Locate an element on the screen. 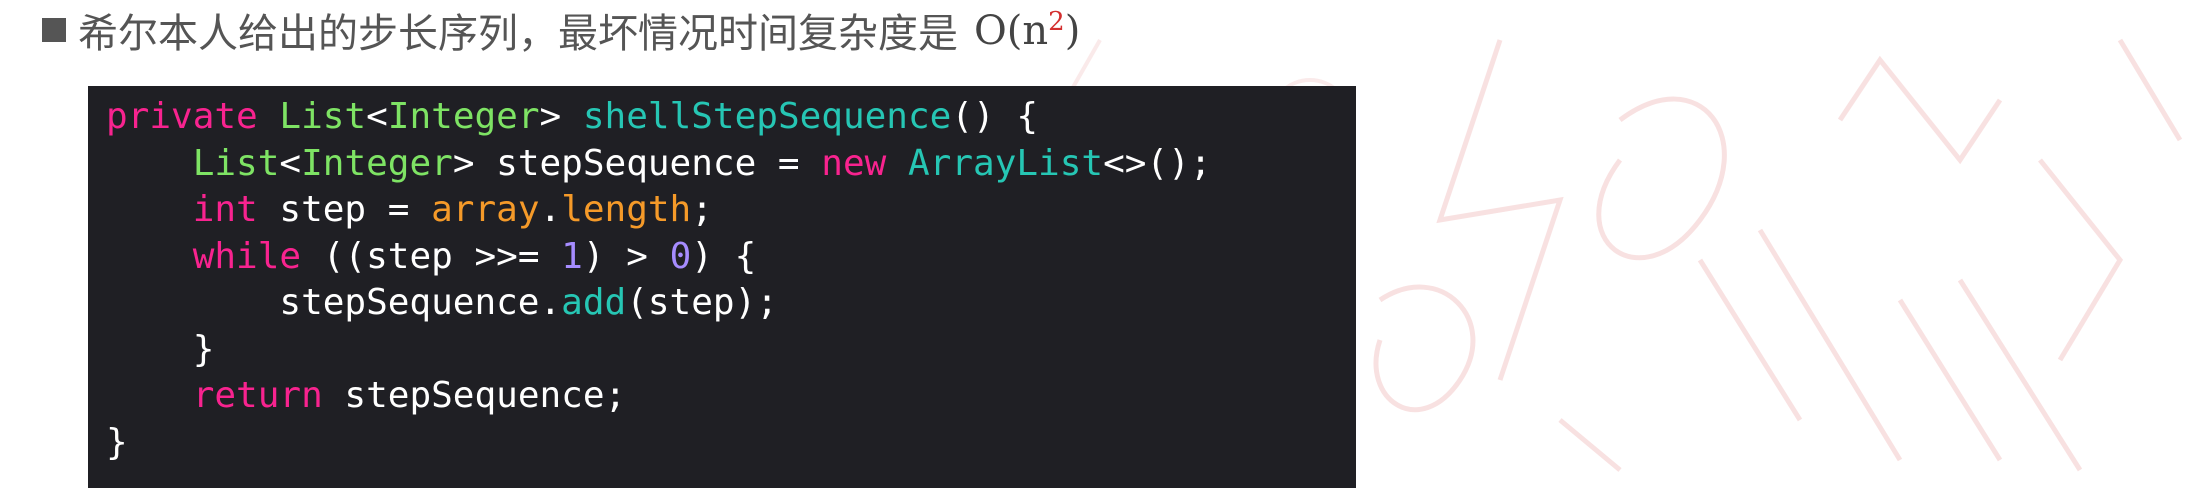 The height and width of the screenshot is (496, 2196). code-token: > is located at coordinates (561, 116).